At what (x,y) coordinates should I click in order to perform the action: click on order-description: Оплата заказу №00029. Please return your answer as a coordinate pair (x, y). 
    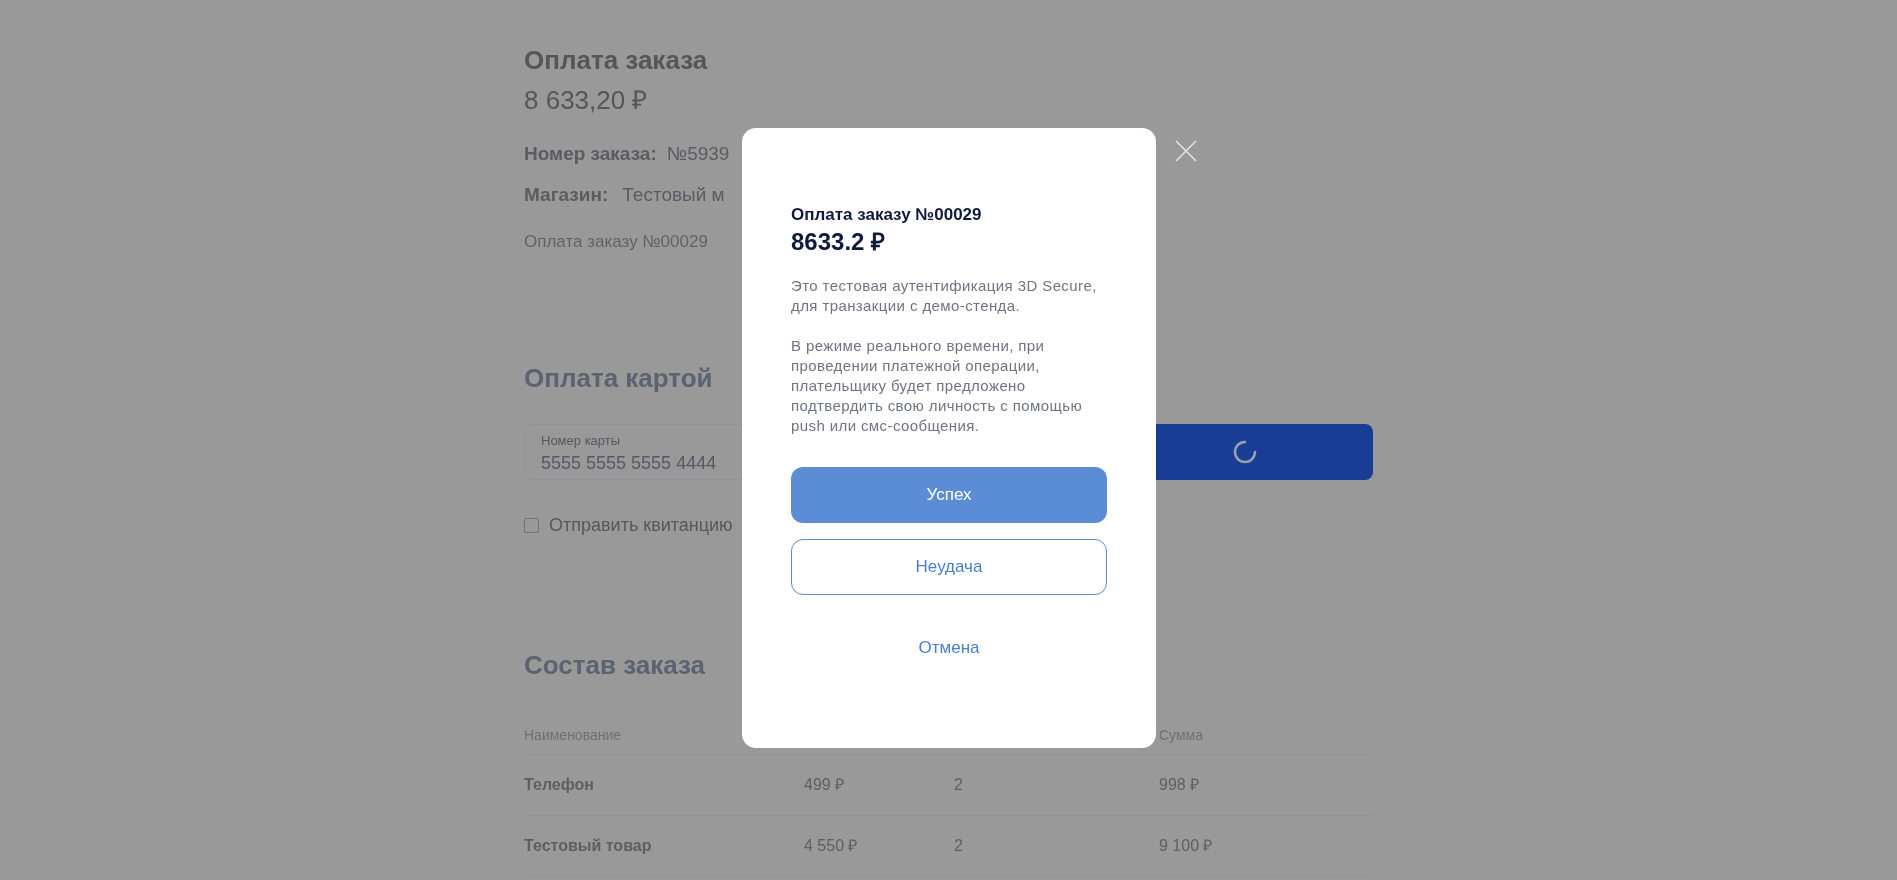
    Looking at the image, I should click on (616, 242).